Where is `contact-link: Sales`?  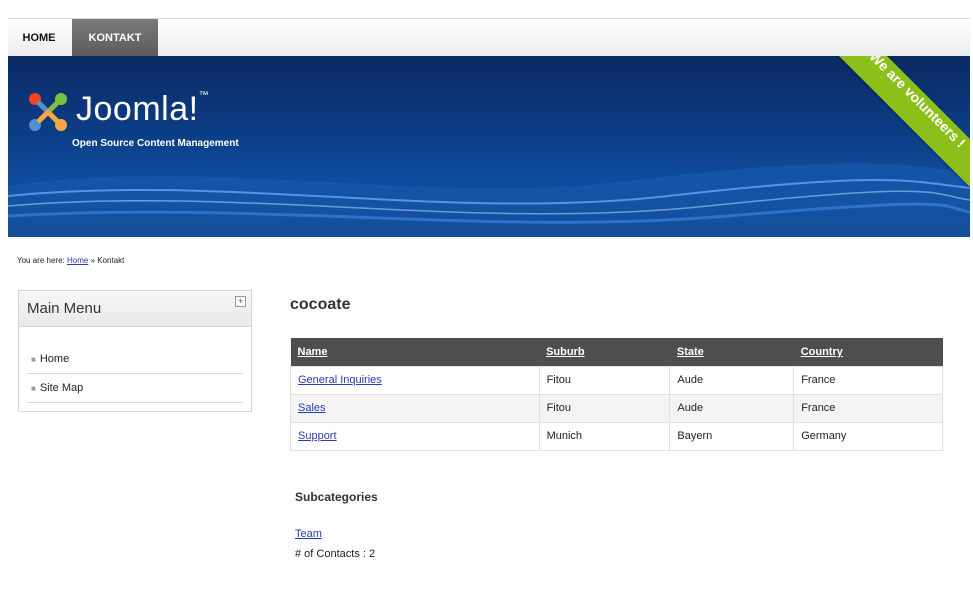 contact-link: Sales is located at coordinates (312, 408).